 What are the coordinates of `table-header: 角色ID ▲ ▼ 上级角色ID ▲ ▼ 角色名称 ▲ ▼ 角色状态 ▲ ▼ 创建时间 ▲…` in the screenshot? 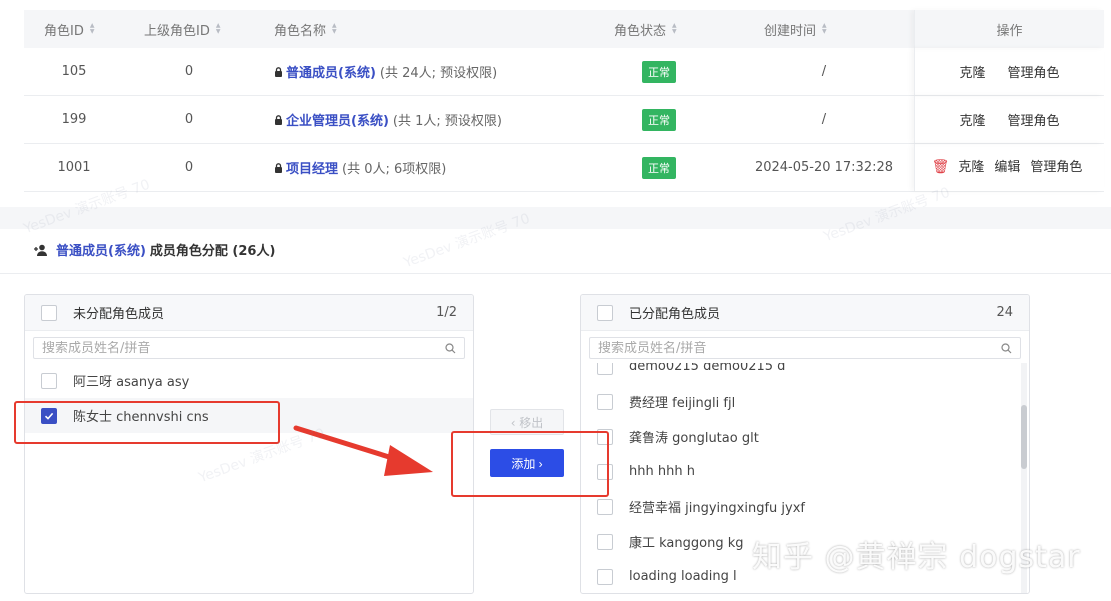 It's located at (564, 29).